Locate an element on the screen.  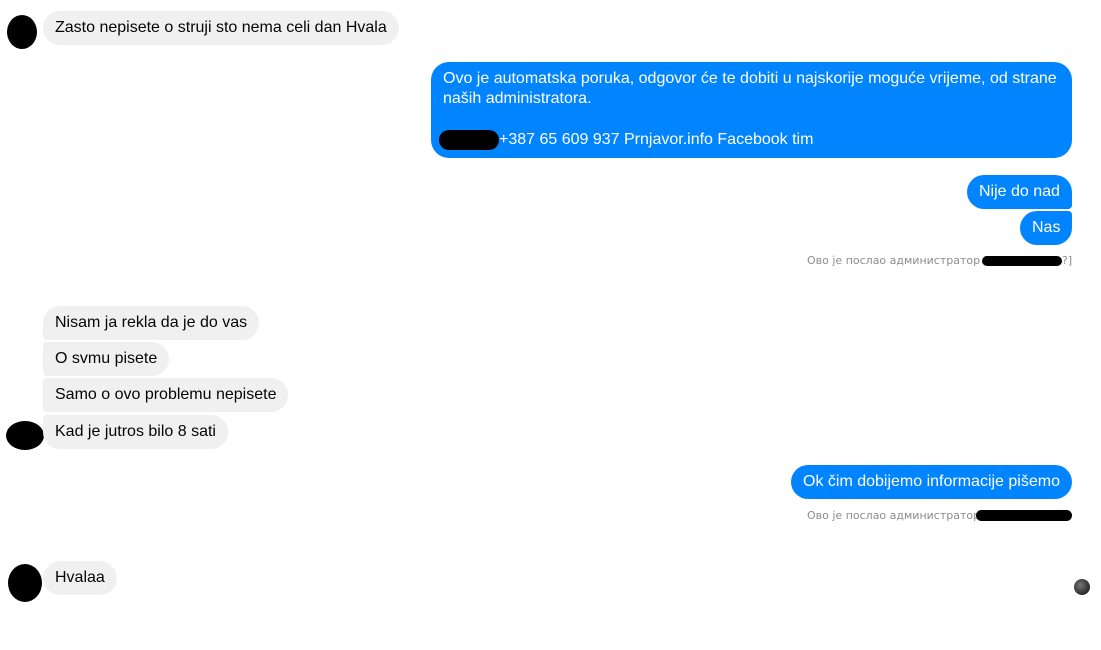
message-text: Nije do nad is located at coordinates (1019, 191).